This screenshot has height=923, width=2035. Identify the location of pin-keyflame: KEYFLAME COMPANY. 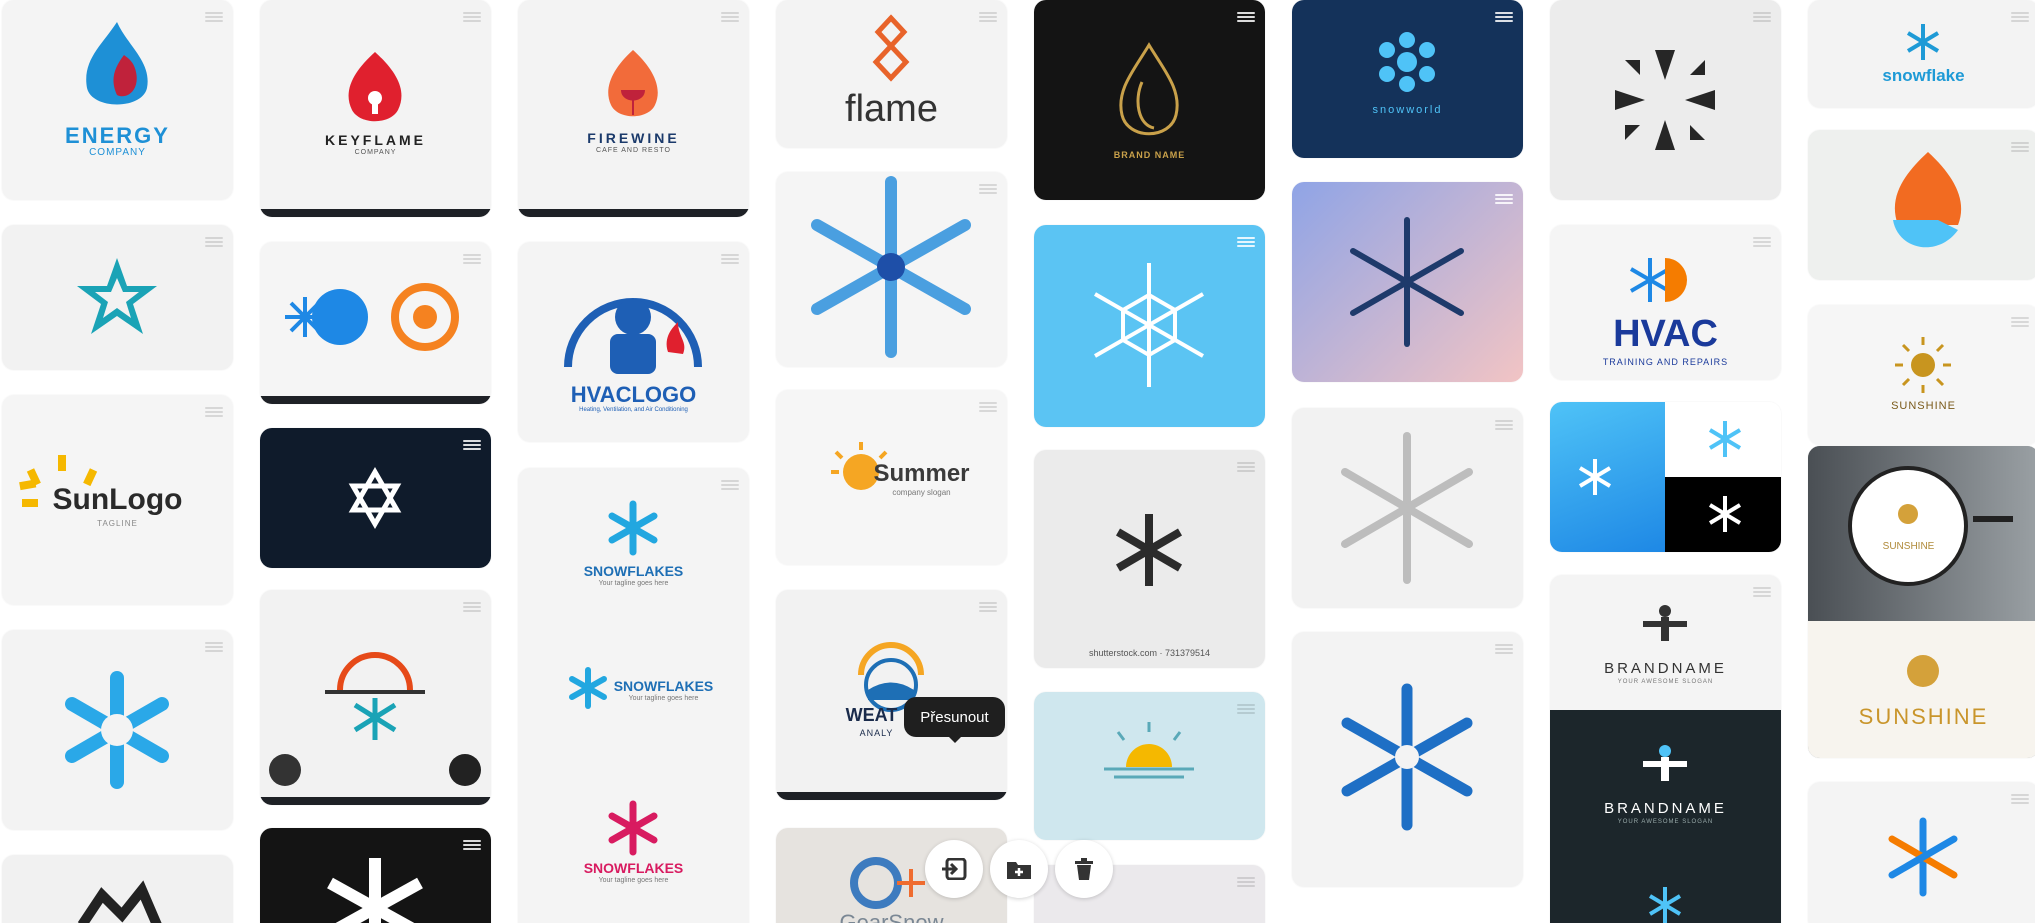
(375, 108).